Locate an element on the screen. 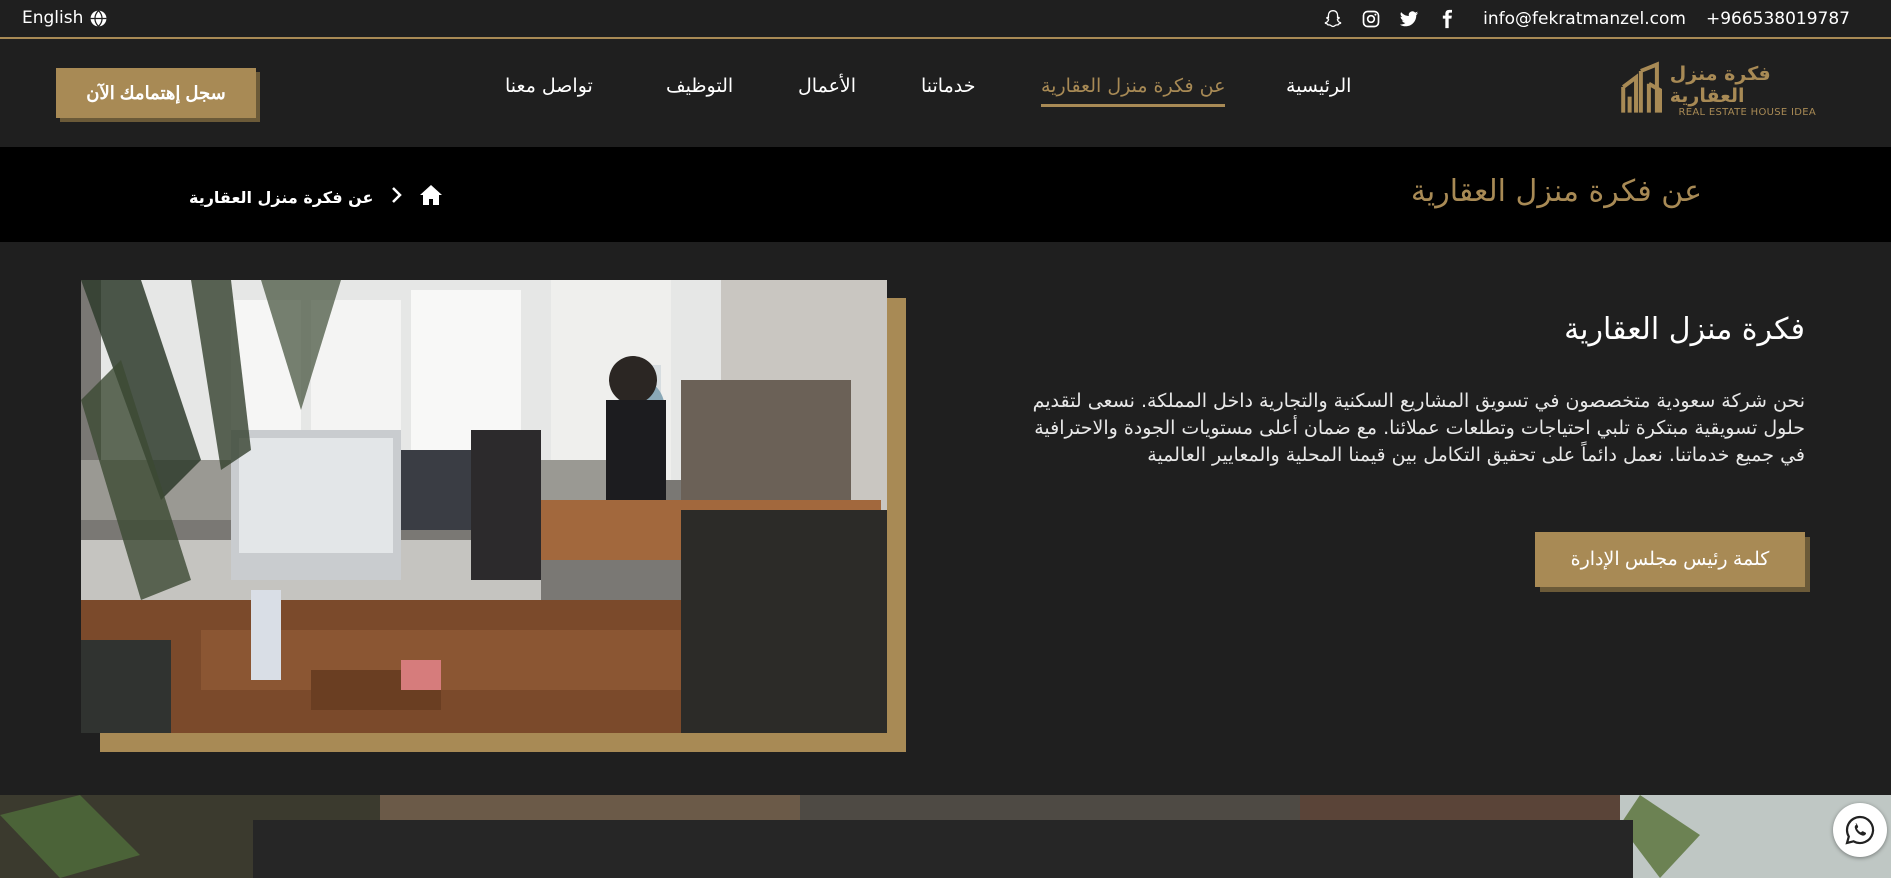  banner-overlay-panel is located at coordinates (943, 849).